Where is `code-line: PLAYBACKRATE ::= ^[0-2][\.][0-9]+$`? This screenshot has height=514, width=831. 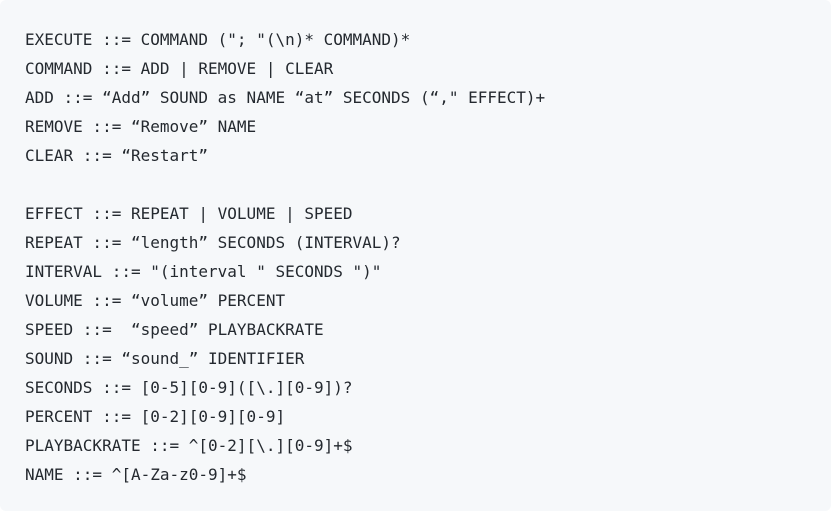 code-line: PLAYBACKRATE ::= ^[0-2][\.][0-9]+$ is located at coordinates (189, 445).